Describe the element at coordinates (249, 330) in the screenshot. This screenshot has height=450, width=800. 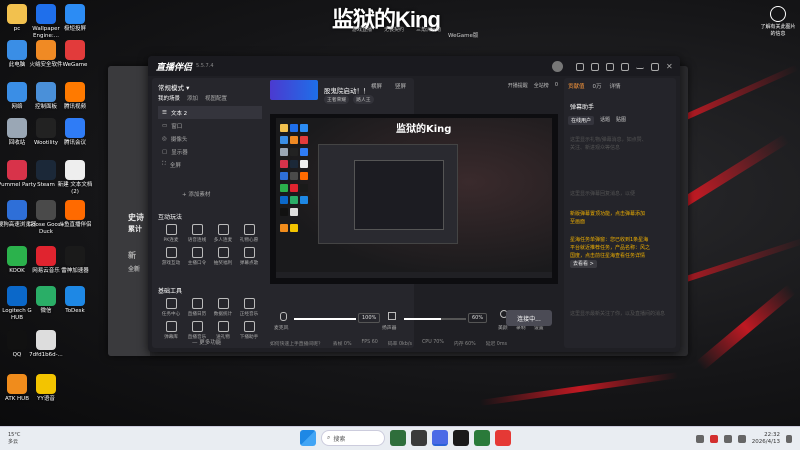
I see `tool-button: 下播助手` at that location.